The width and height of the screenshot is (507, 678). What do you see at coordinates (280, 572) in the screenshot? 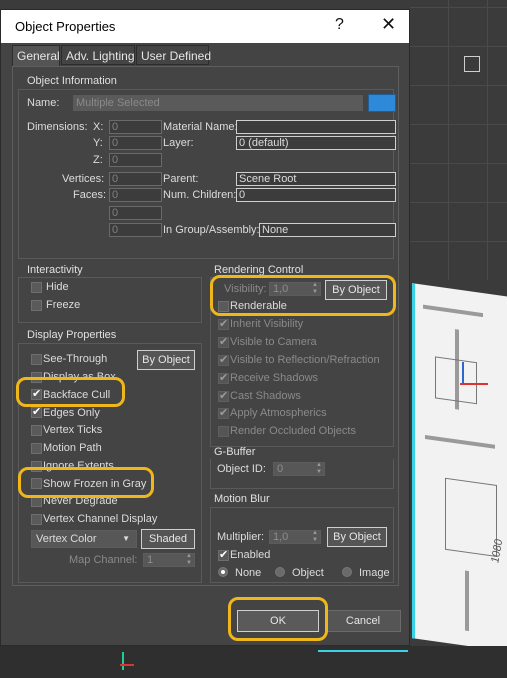
I see `blur-object-radio` at bounding box center [280, 572].